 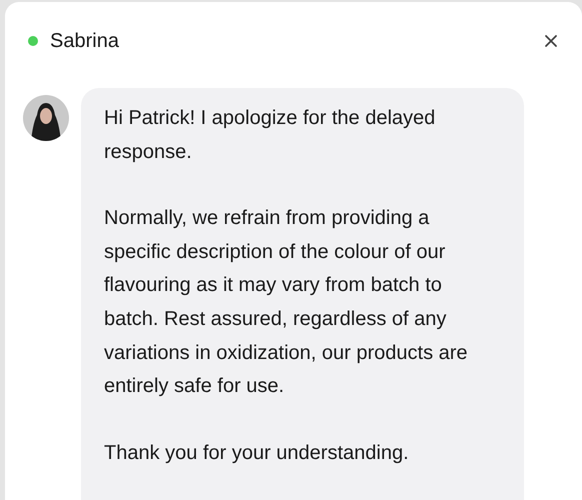 I want to click on contact-name: Sabrina, so click(x=85, y=41).